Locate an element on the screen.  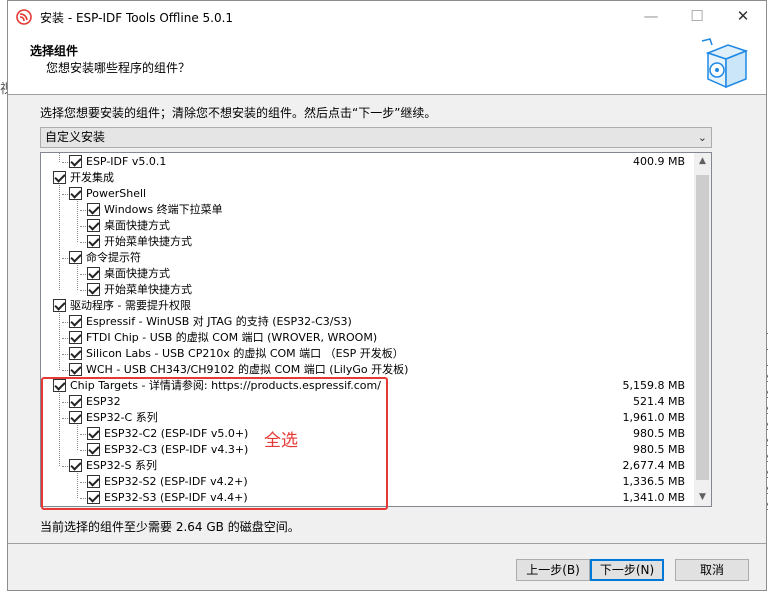
next-button: 下一步(N) is located at coordinates (627, 570).